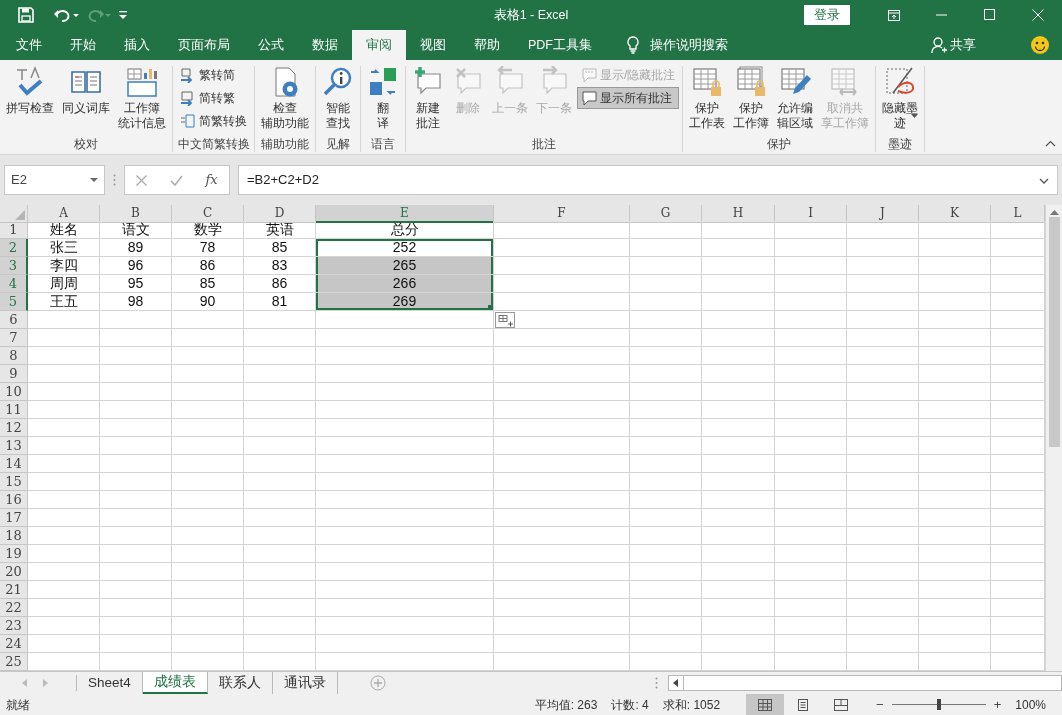 The image size is (1062, 715). What do you see at coordinates (14, 662) in the screenshot?
I see `row-header: 25` at bounding box center [14, 662].